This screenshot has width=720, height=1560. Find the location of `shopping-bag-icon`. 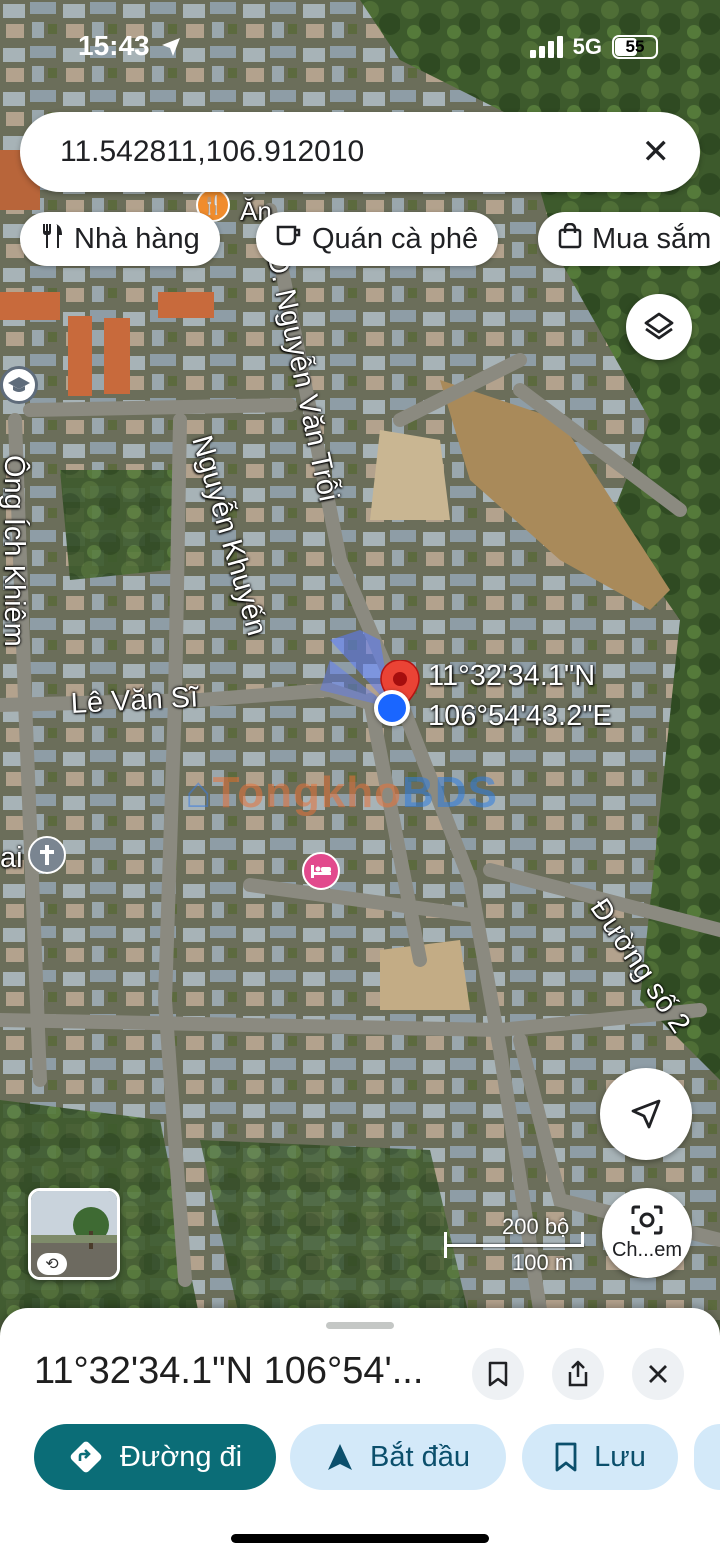

shopping-bag-icon is located at coordinates (570, 239).